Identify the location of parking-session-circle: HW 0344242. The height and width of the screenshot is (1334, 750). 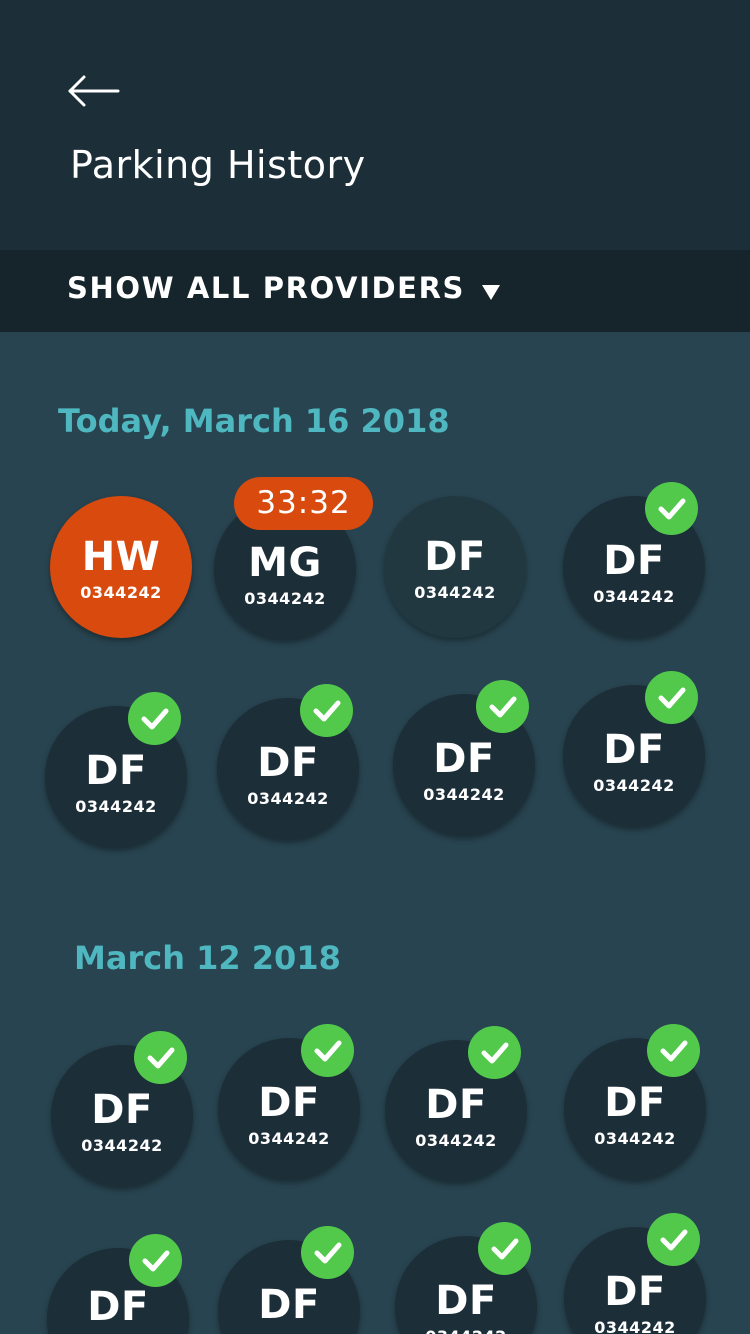
(121, 567).